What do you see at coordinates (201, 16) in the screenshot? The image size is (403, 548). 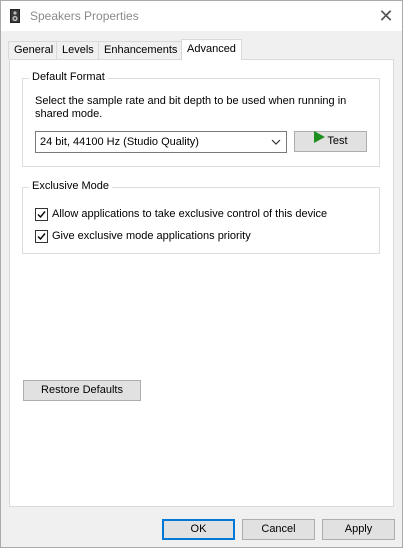 I see `title-bar: Speakers Properties ✕` at bounding box center [201, 16].